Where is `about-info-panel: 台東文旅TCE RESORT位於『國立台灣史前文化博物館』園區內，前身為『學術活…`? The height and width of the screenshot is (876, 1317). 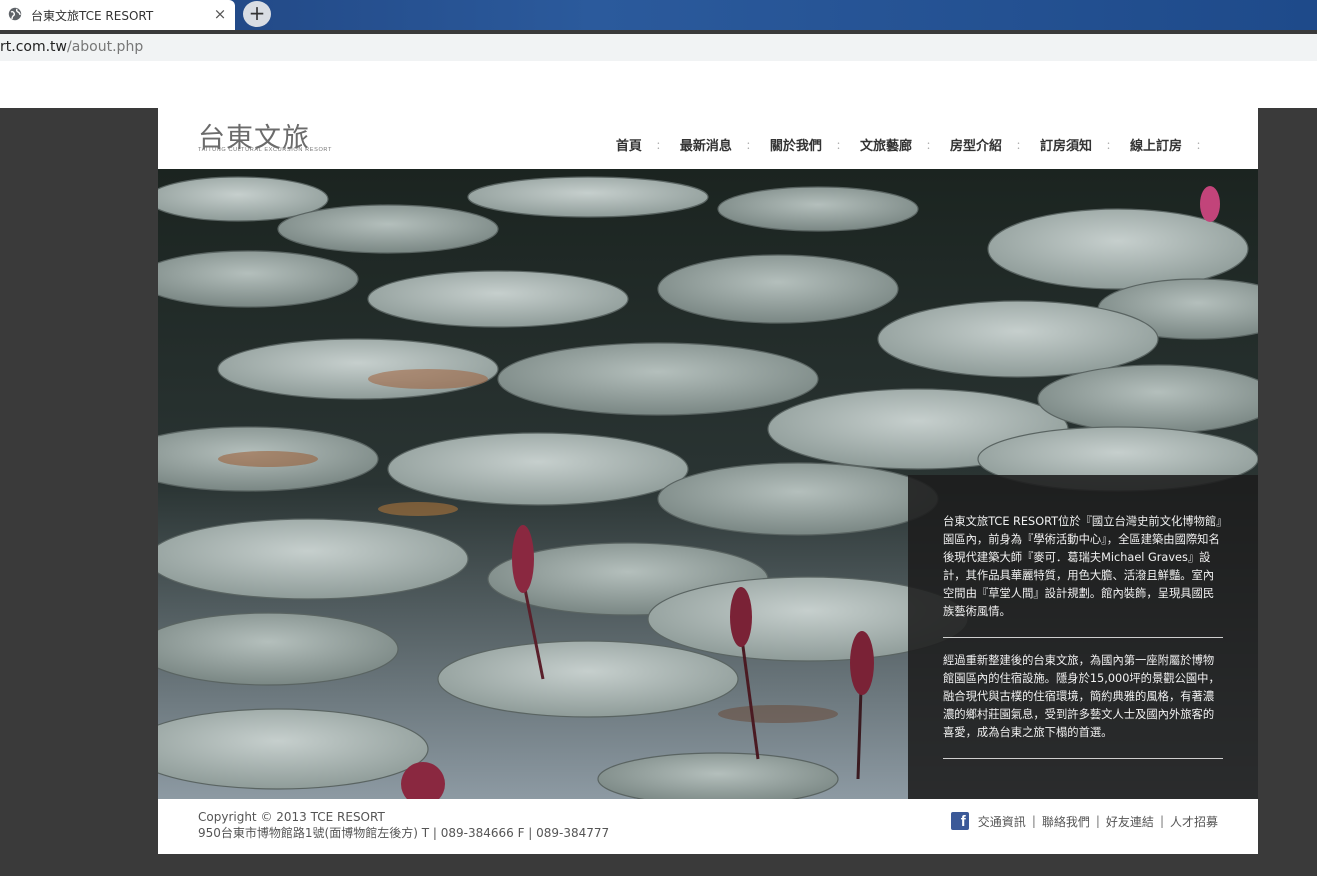 about-info-panel: 台東文旅TCE RESORT位於『國立台灣史前文化博物館』園區內，前身為『學術活… is located at coordinates (1083, 637).